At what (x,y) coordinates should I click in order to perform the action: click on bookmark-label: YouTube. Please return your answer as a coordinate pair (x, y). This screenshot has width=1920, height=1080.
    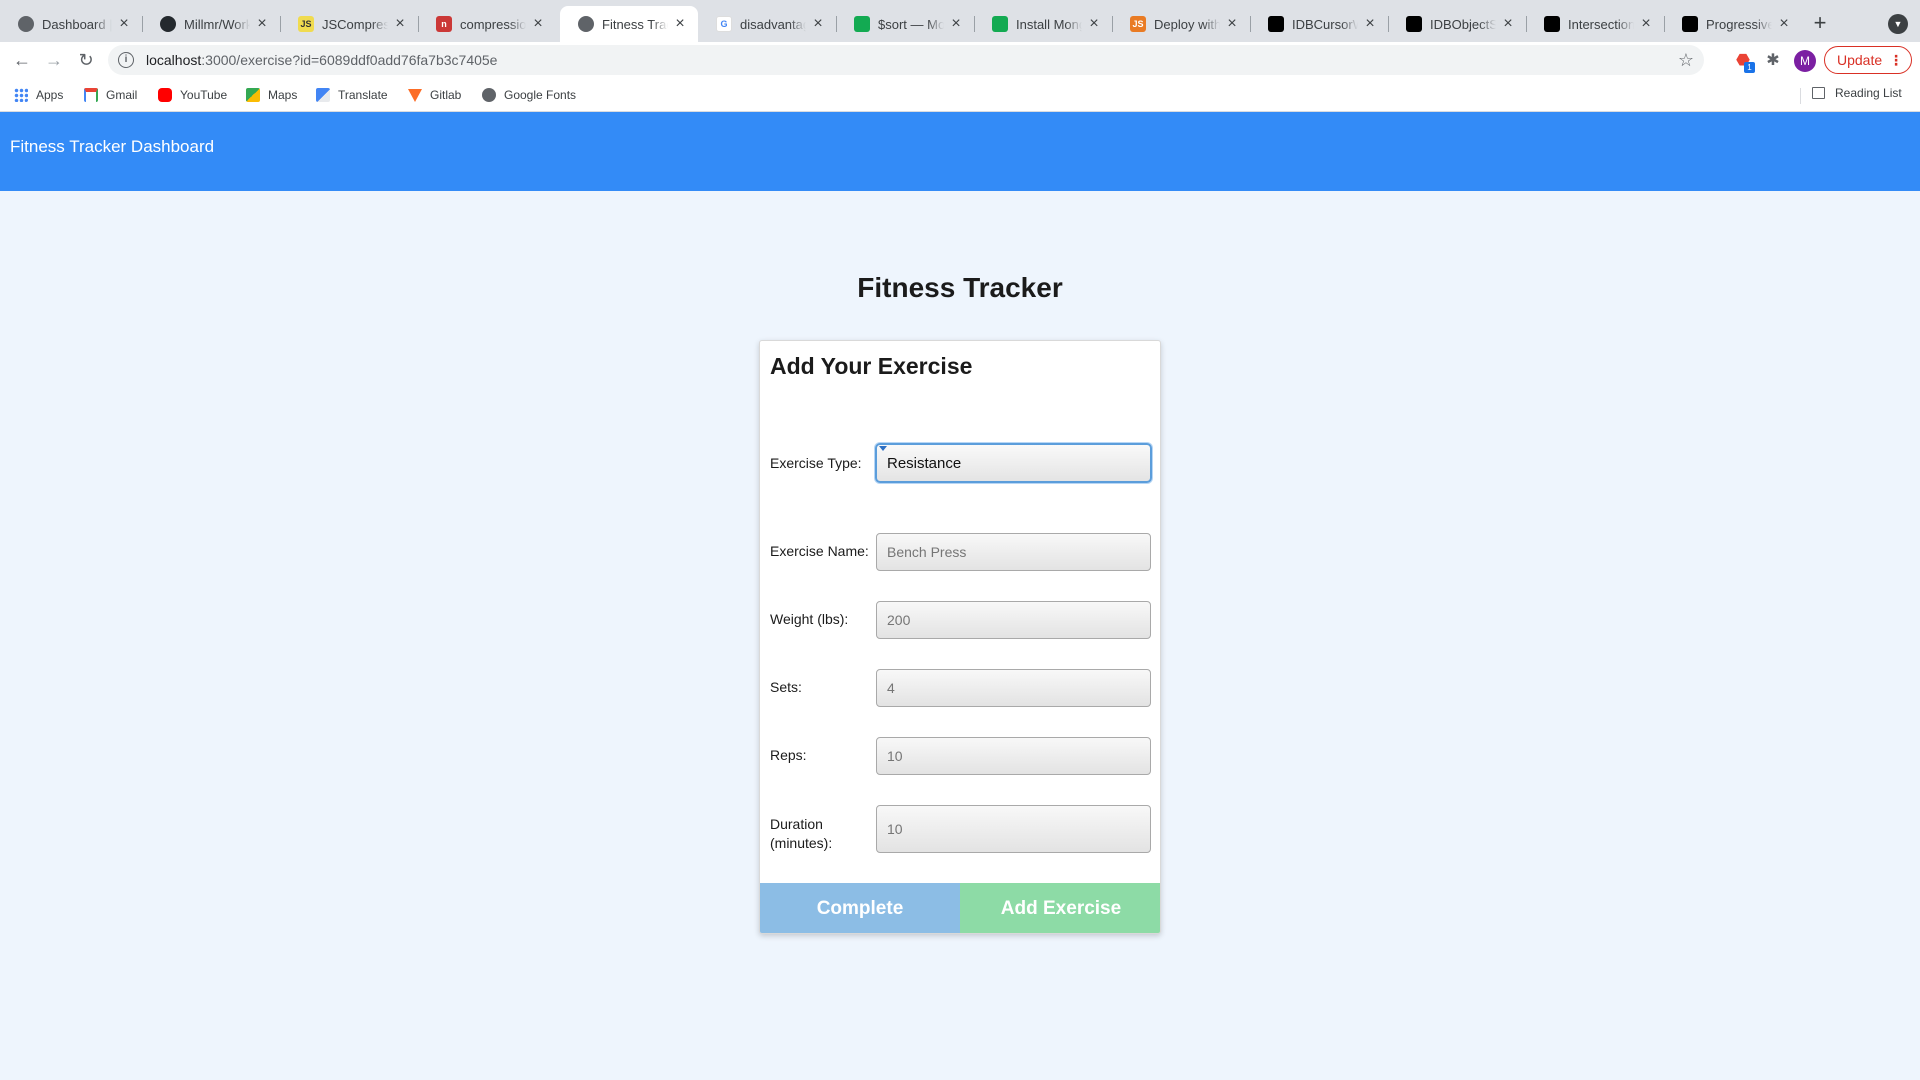
    Looking at the image, I should click on (204, 95).